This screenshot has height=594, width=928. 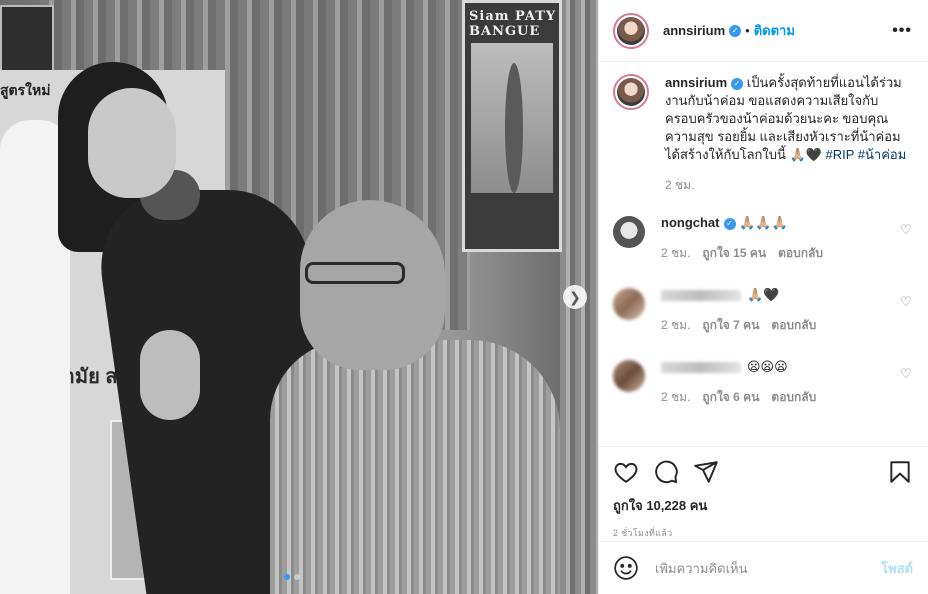 I want to click on author-username: annsirium, so click(x=694, y=30).